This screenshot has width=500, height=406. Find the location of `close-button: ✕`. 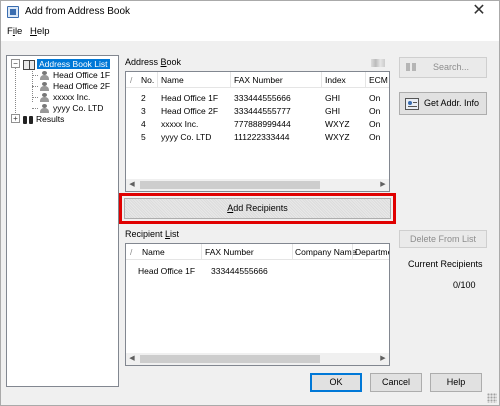

close-button: ✕ is located at coordinates (479, 12).